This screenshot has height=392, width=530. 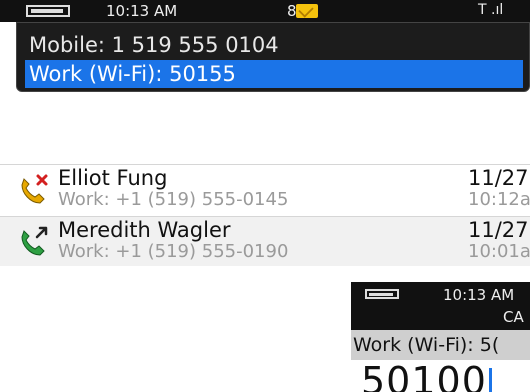 I want to click on dialer-status-bar: 10:13 AM CA, so click(x=440, y=306).